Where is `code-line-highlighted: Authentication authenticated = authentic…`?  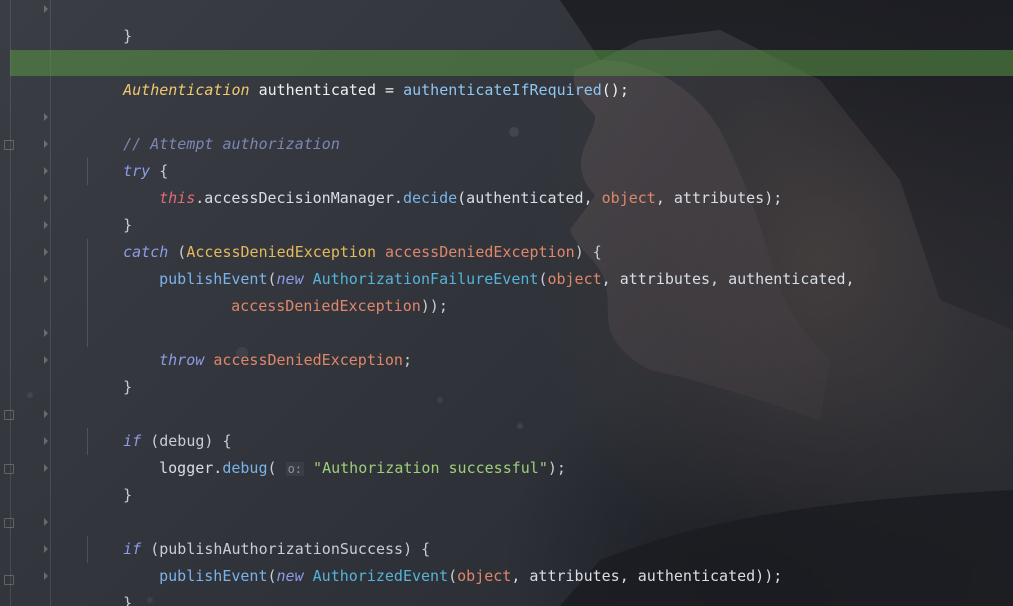
code-line-highlighted: Authentication authenticated = authentic… is located at coordinates (358, 74).